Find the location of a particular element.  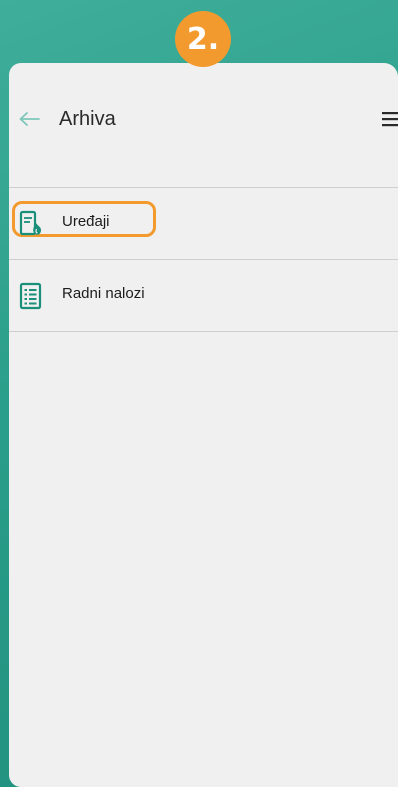

divider is located at coordinates (203, 331).